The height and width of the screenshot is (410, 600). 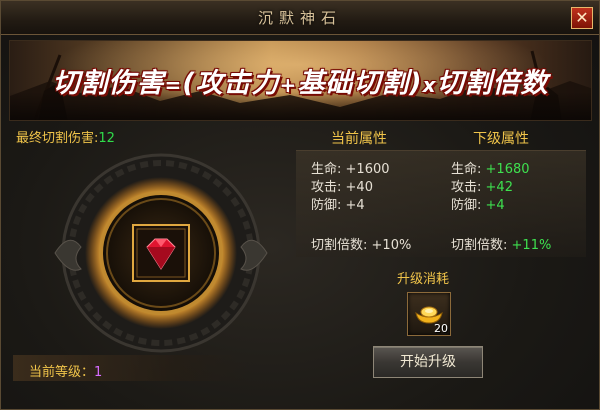 What do you see at coordinates (57, 138) in the screenshot?
I see `final-damage-label: 最终切割伤害:` at bounding box center [57, 138].